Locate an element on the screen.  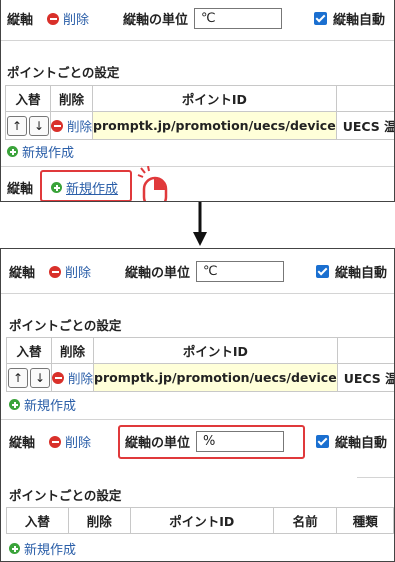
col-header-type: 種類 is located at coordinates (365, 520).